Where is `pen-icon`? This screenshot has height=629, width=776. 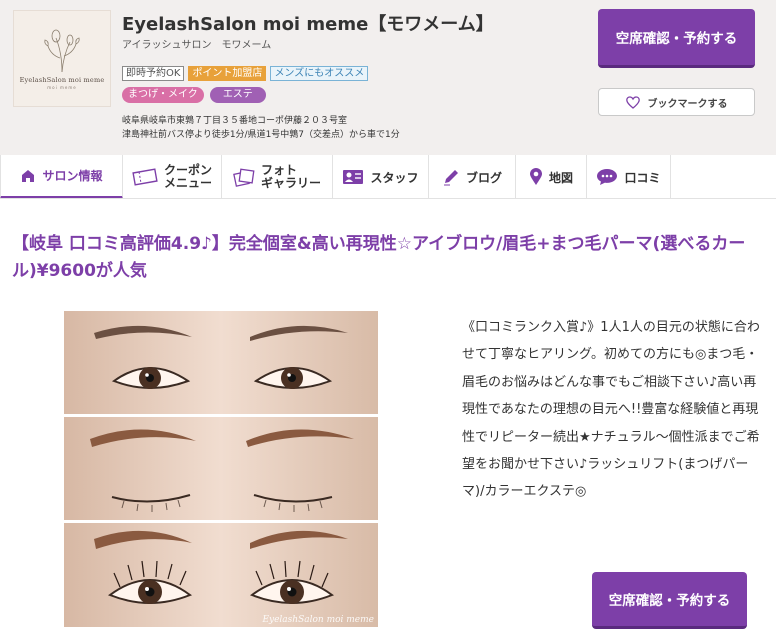 pen-icon is located at coordinates (450, 178).